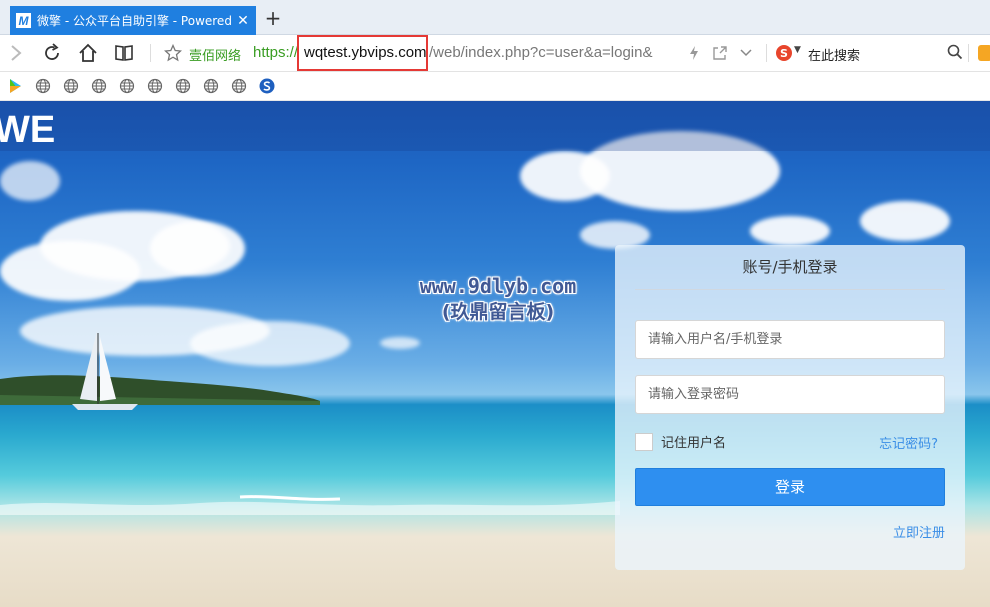 The width and height of the screenshot is (990, 607). Describe the element at coordinates (746, 53) in the screenshot. I see `chevron-down-icon` at that location.